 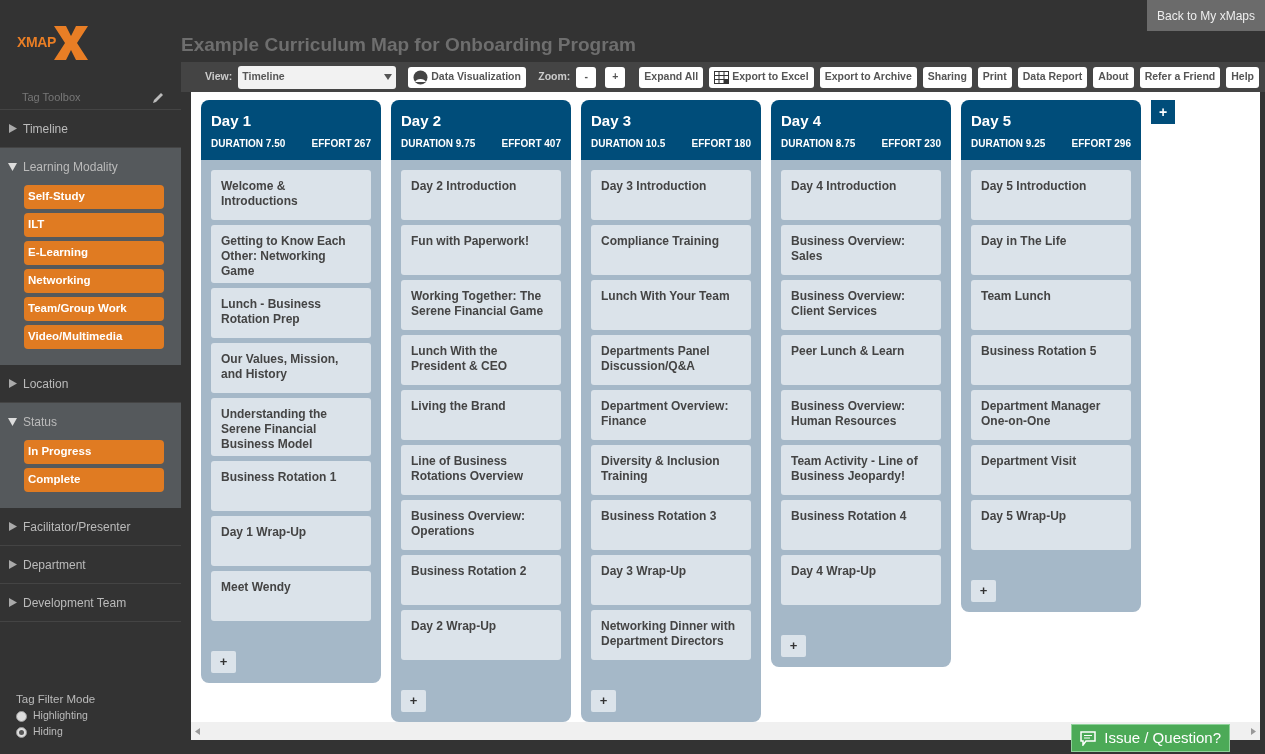 I want to click on duration-label: DURATION 9.75, so click(x=438, y=144).